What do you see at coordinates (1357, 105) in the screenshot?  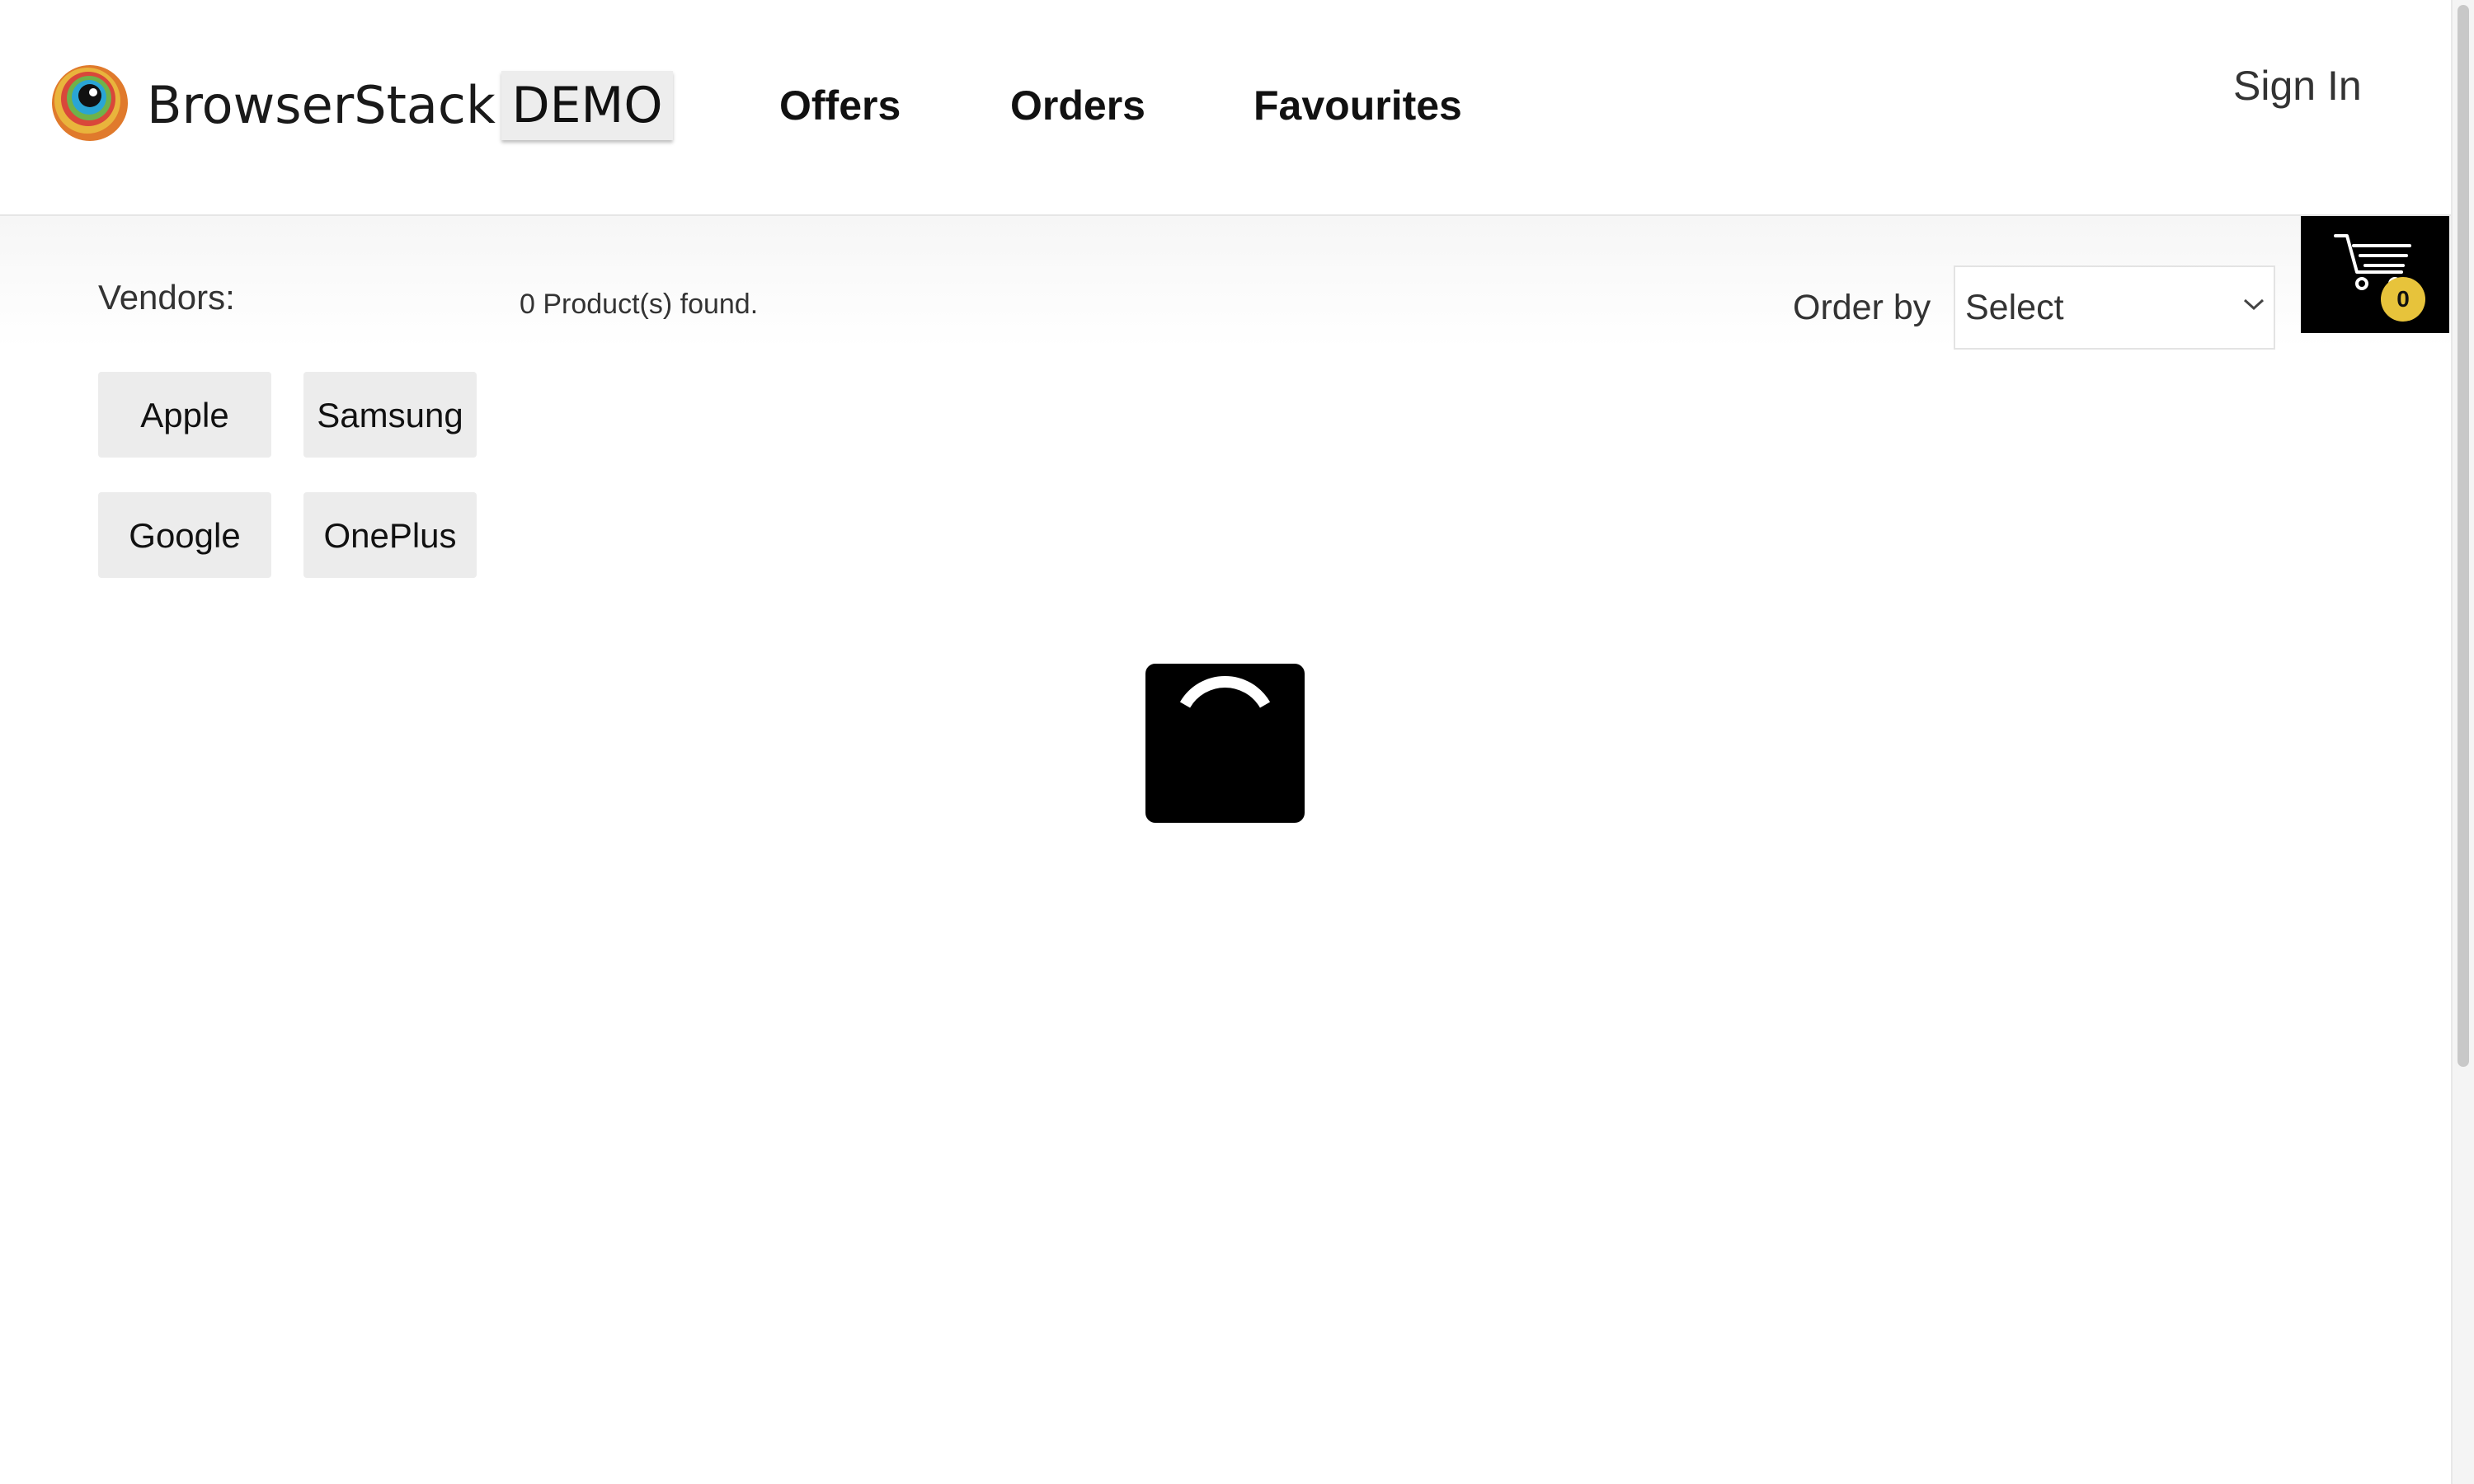 I see `nav-favourites: Favourites` at bounding box center [1357, 105].